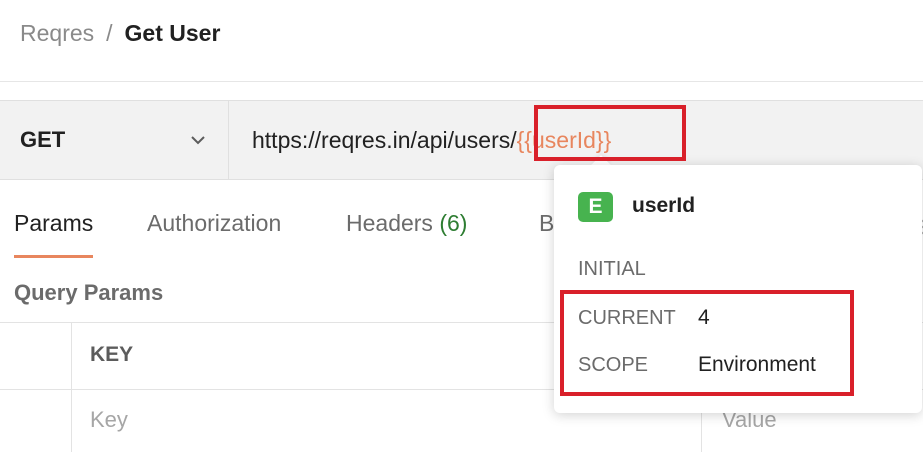 The image size is (923, 452). What do you see at coordinates (109, 420) in the screenshot?
I see `key-input: Key` at bounding box center [109, 420].